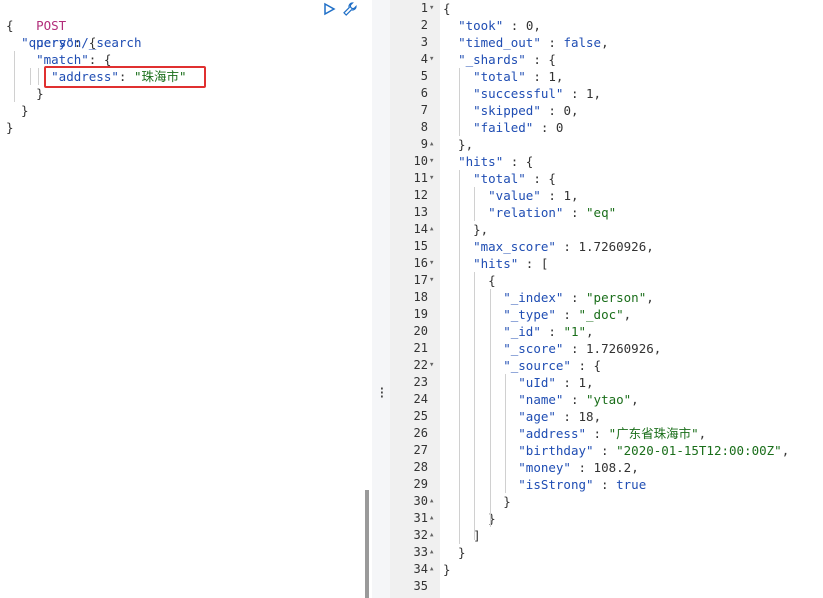 This screenshot has height=598, width=823. Describe the element at coordinates (420, 161) in the screenshot. I see `line-number: 10` at that location.